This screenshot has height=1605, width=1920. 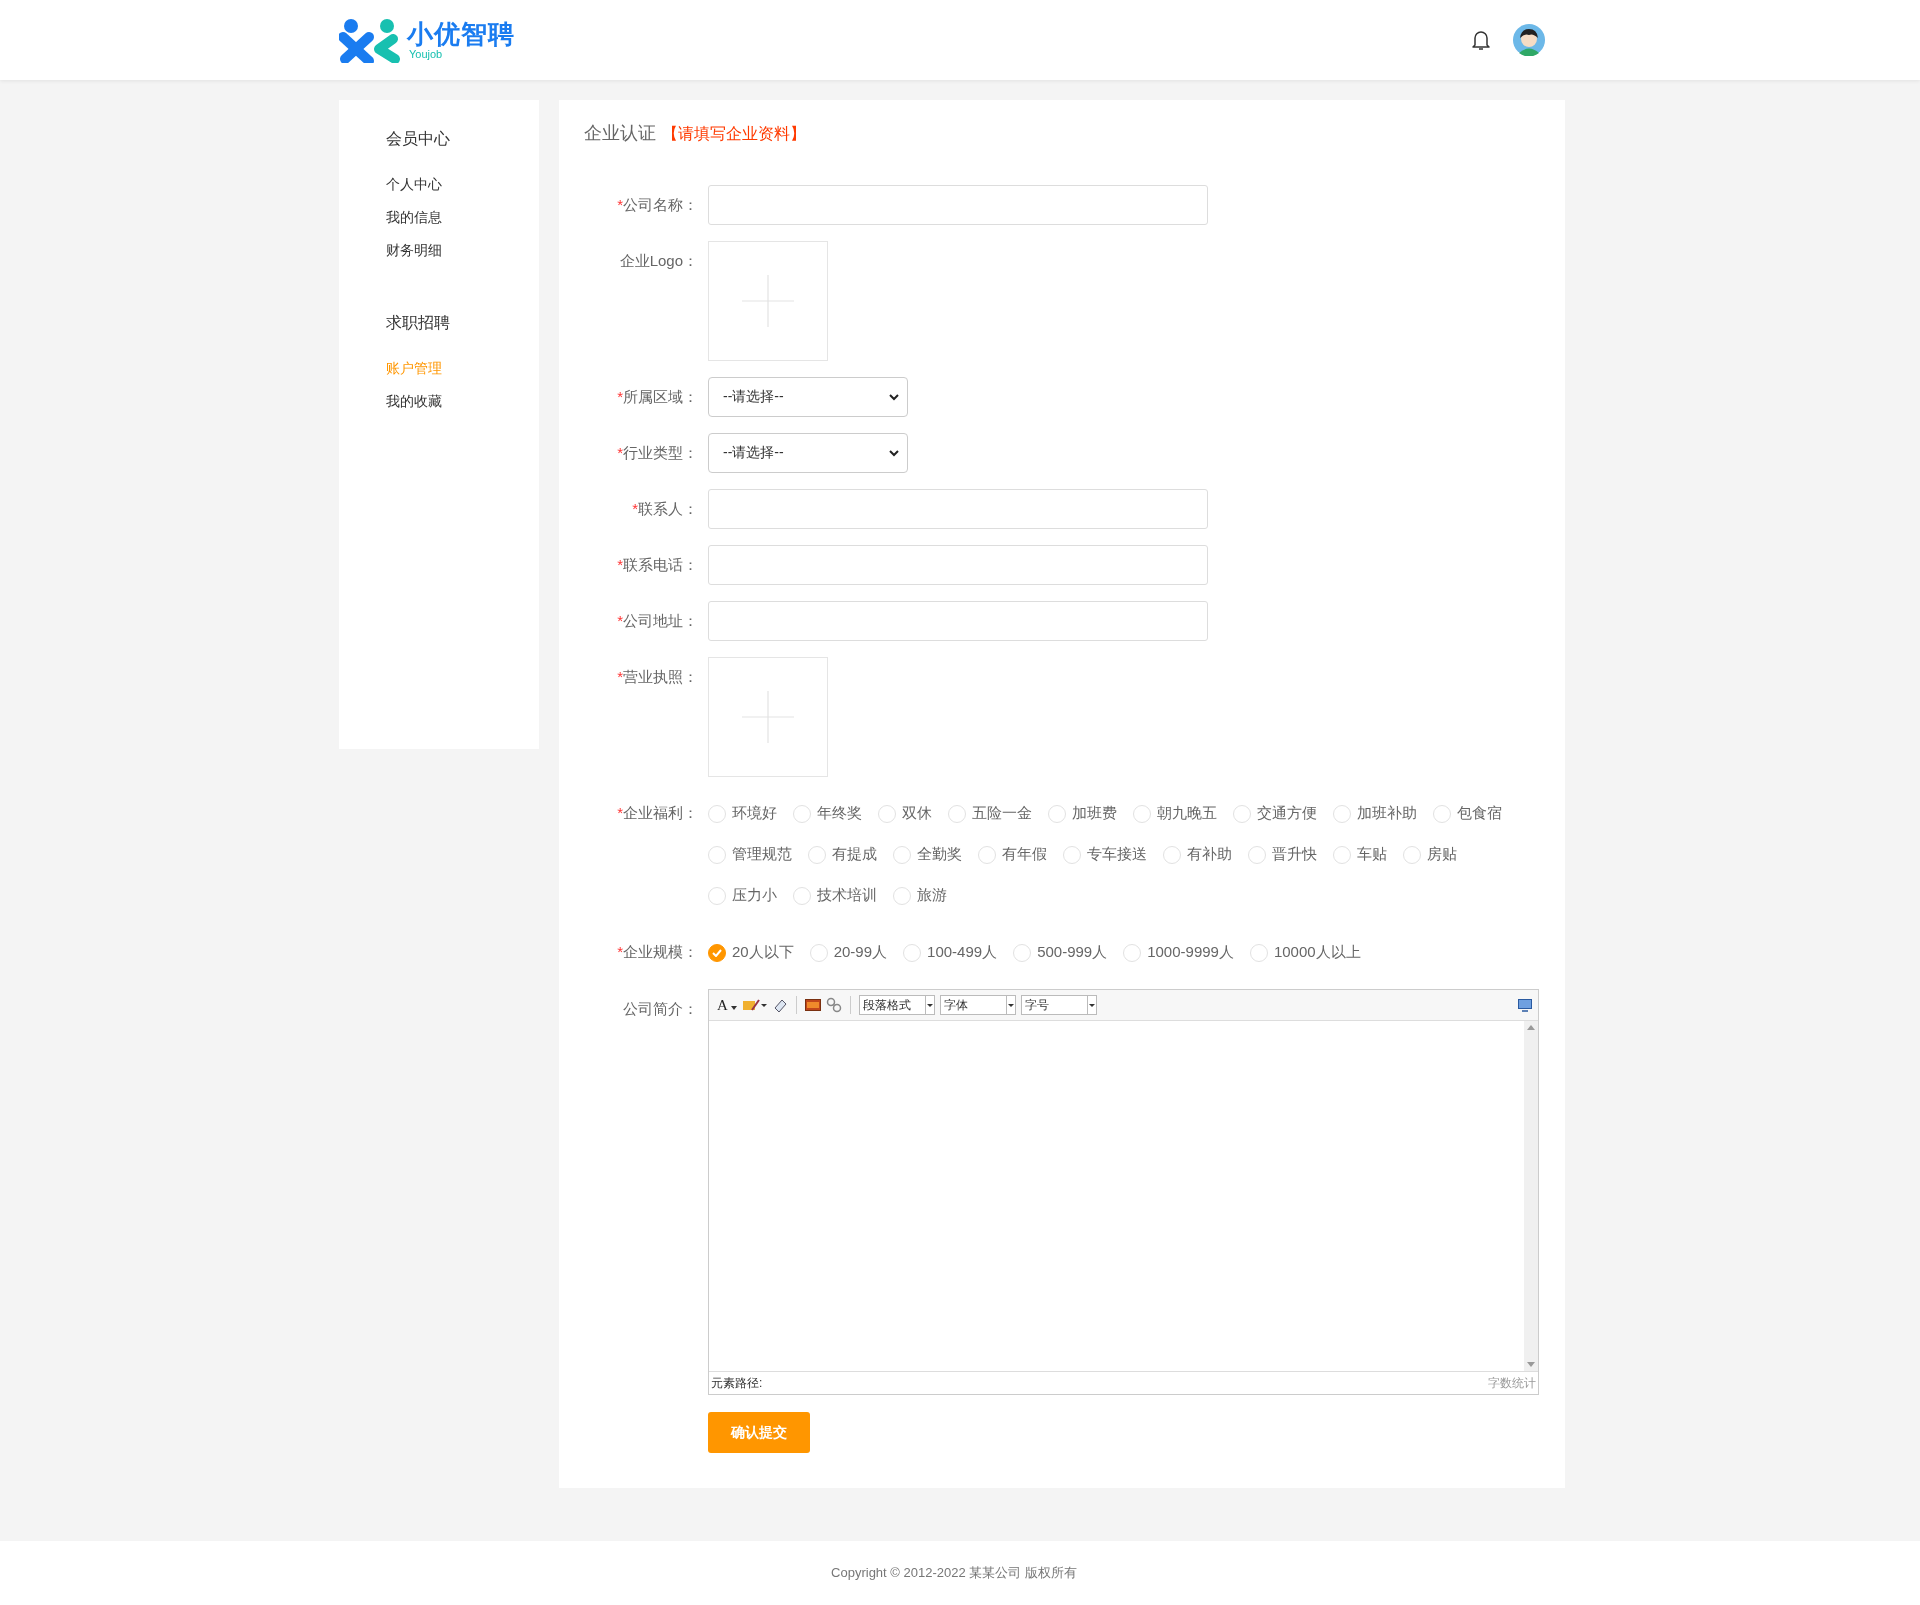 I want to click on option-label: 加班费, so click(x=1094, y=813).